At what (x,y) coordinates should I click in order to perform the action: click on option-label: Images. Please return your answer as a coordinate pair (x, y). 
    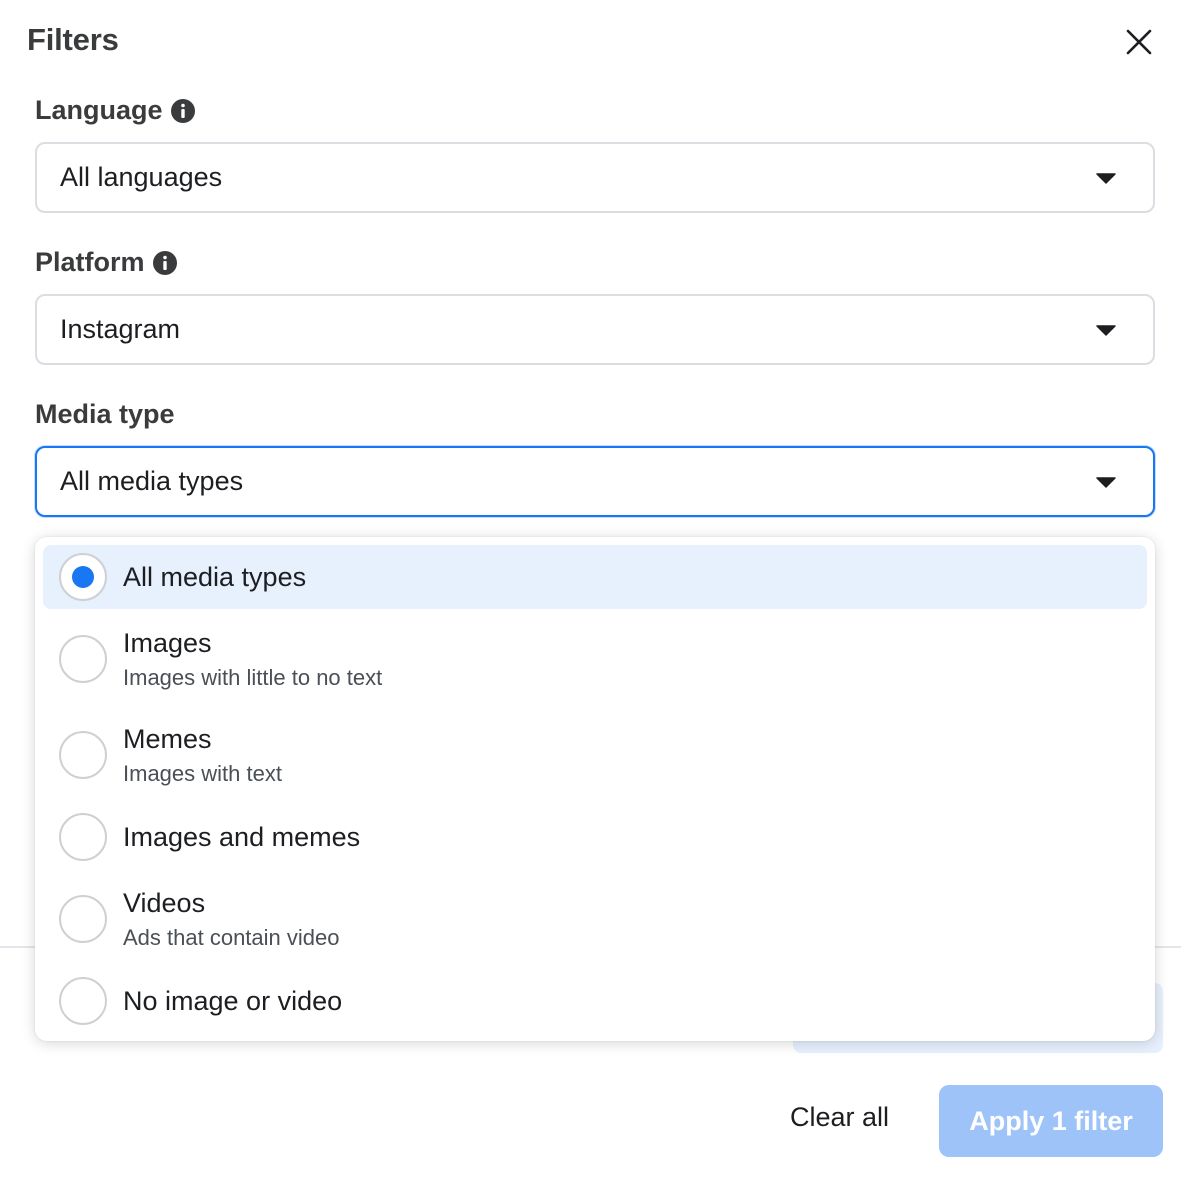
    Looking at the image, I should click on (167, 643).